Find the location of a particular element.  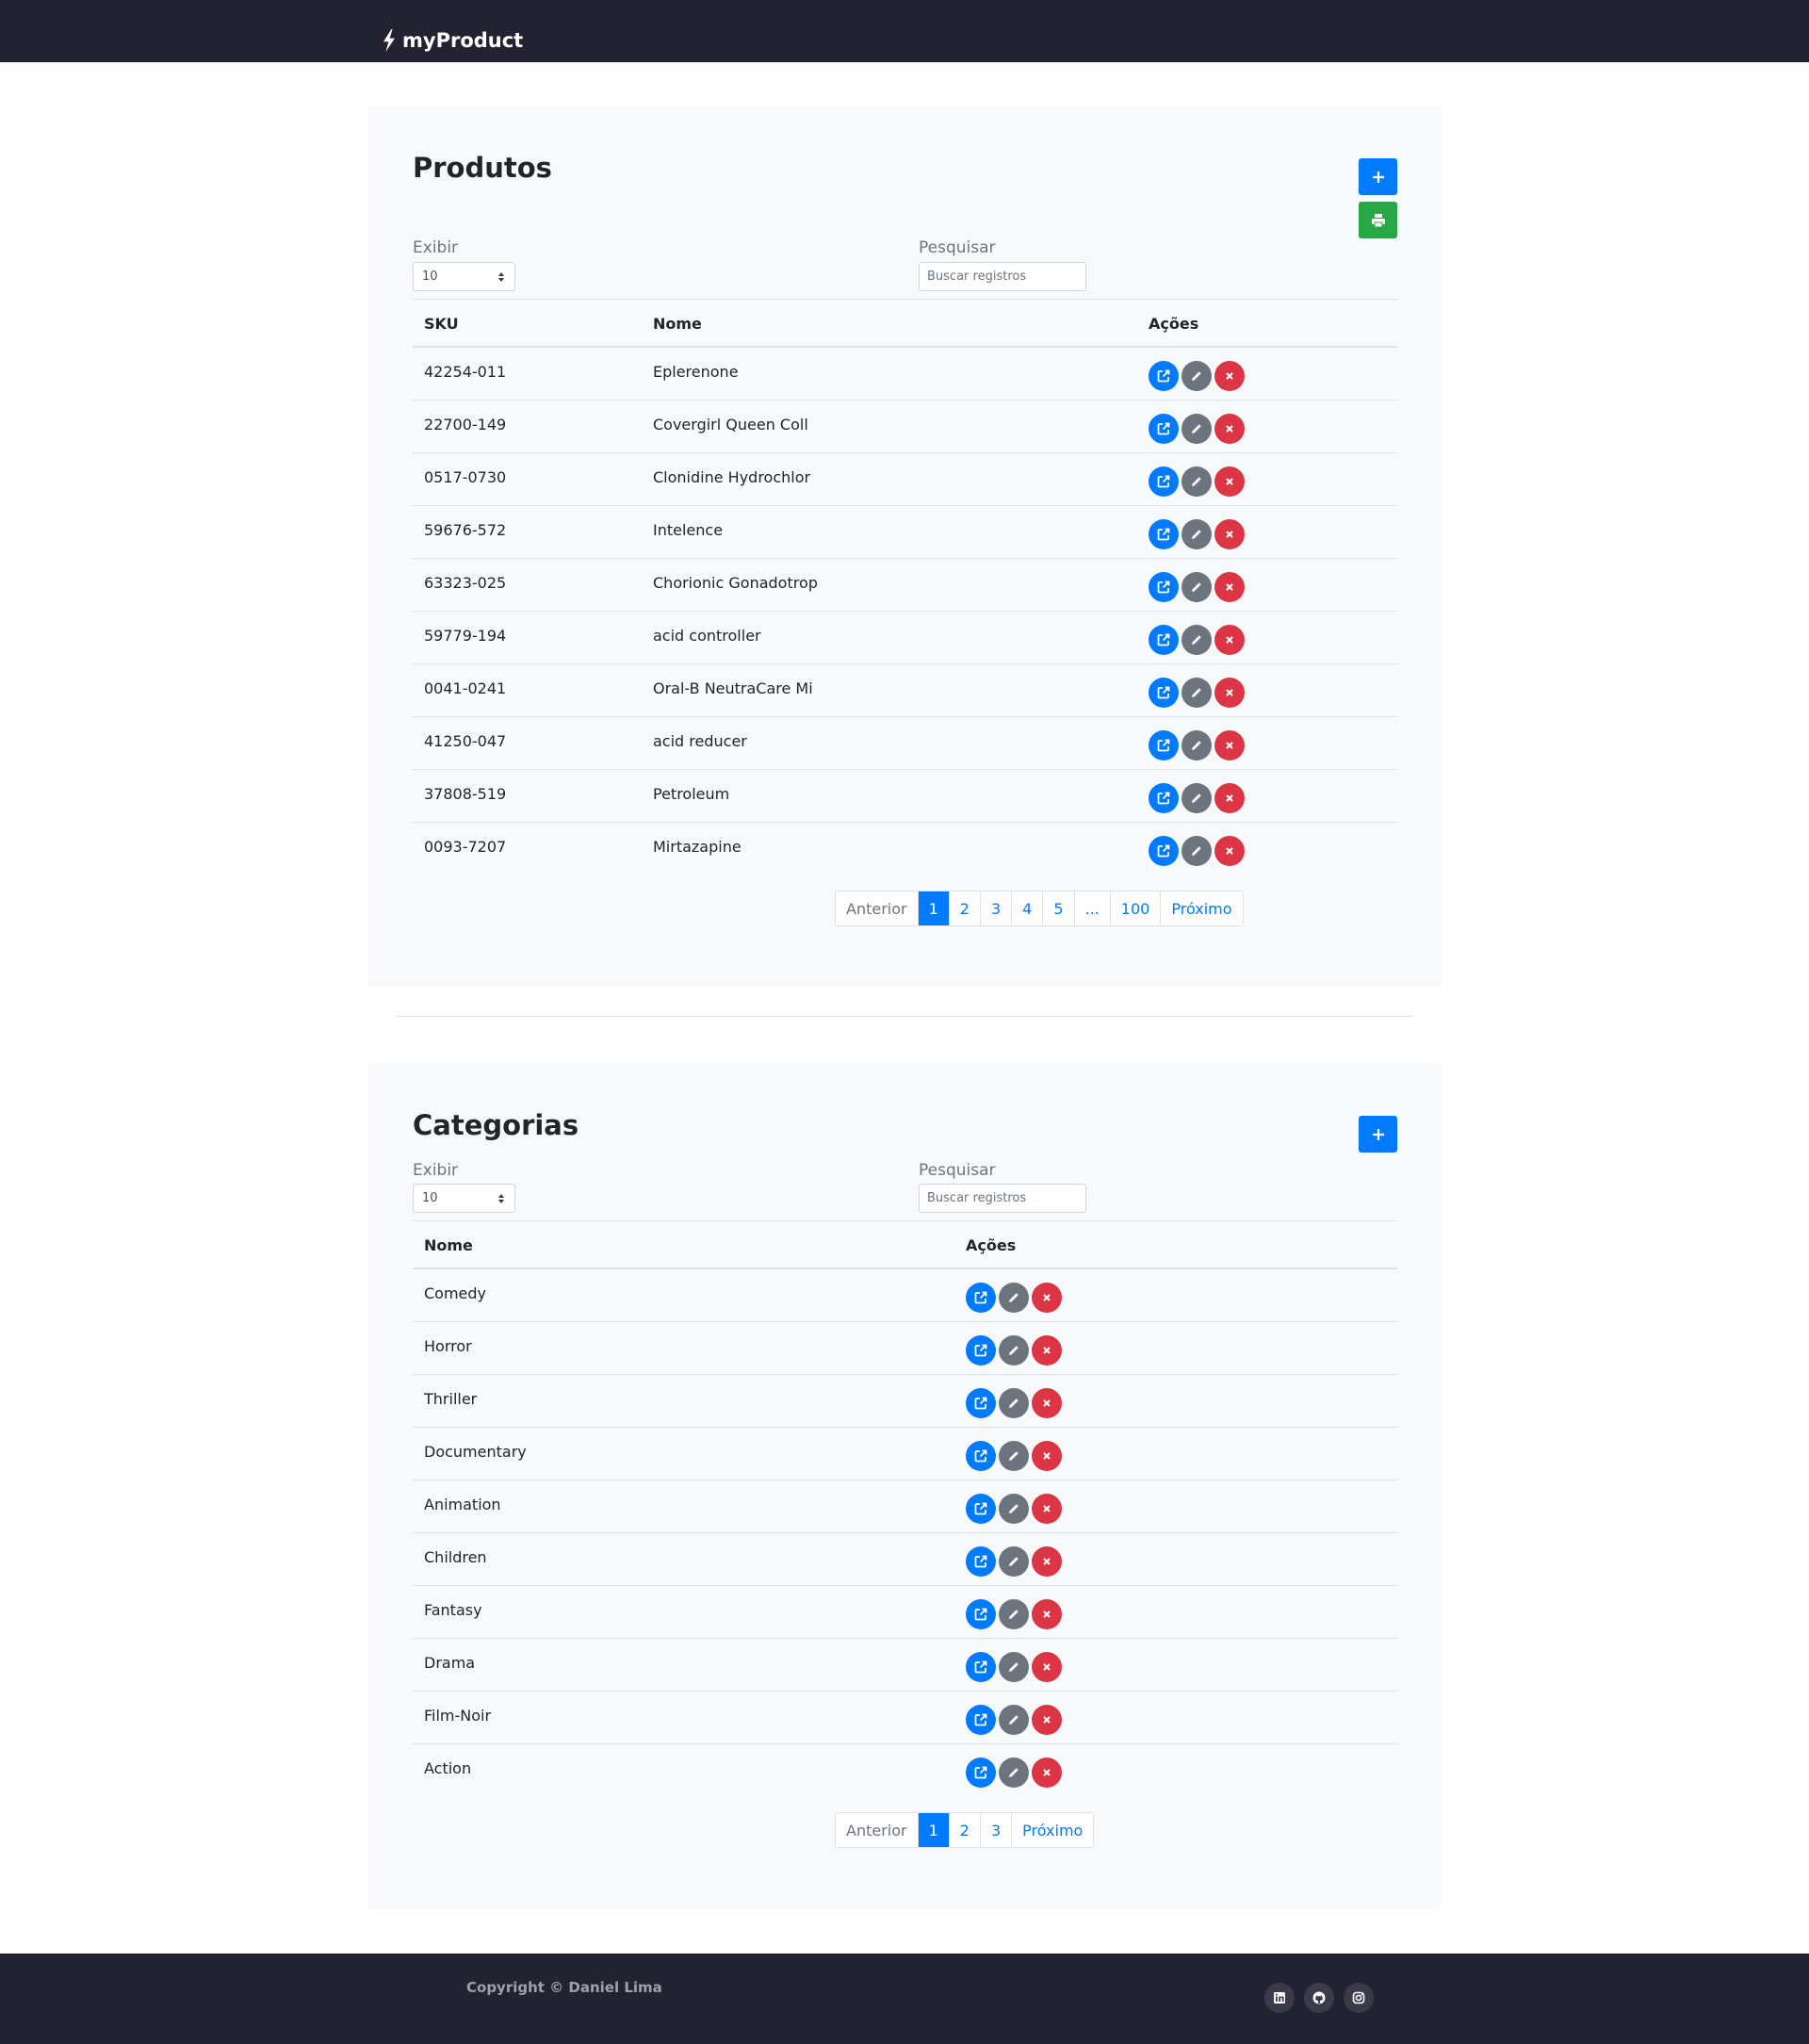

pencil-icon is located at coordinates (1196, 376).